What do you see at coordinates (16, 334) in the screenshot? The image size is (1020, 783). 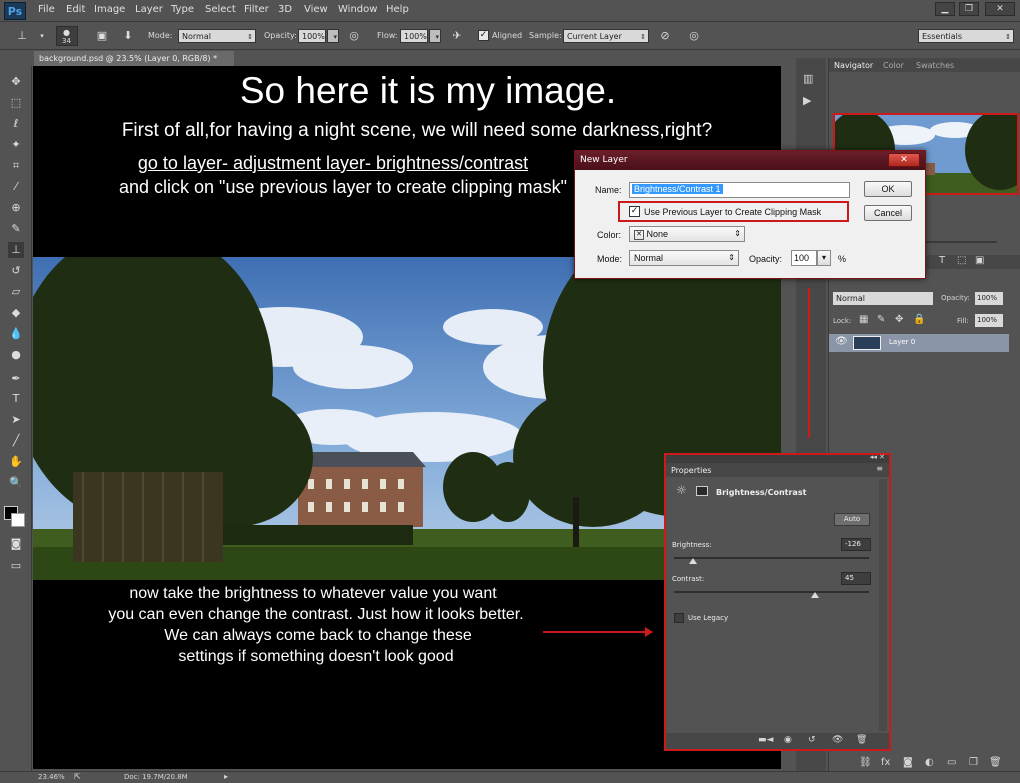 I see `blur-tool-icon: 💧` at bounding box center [16, 334].